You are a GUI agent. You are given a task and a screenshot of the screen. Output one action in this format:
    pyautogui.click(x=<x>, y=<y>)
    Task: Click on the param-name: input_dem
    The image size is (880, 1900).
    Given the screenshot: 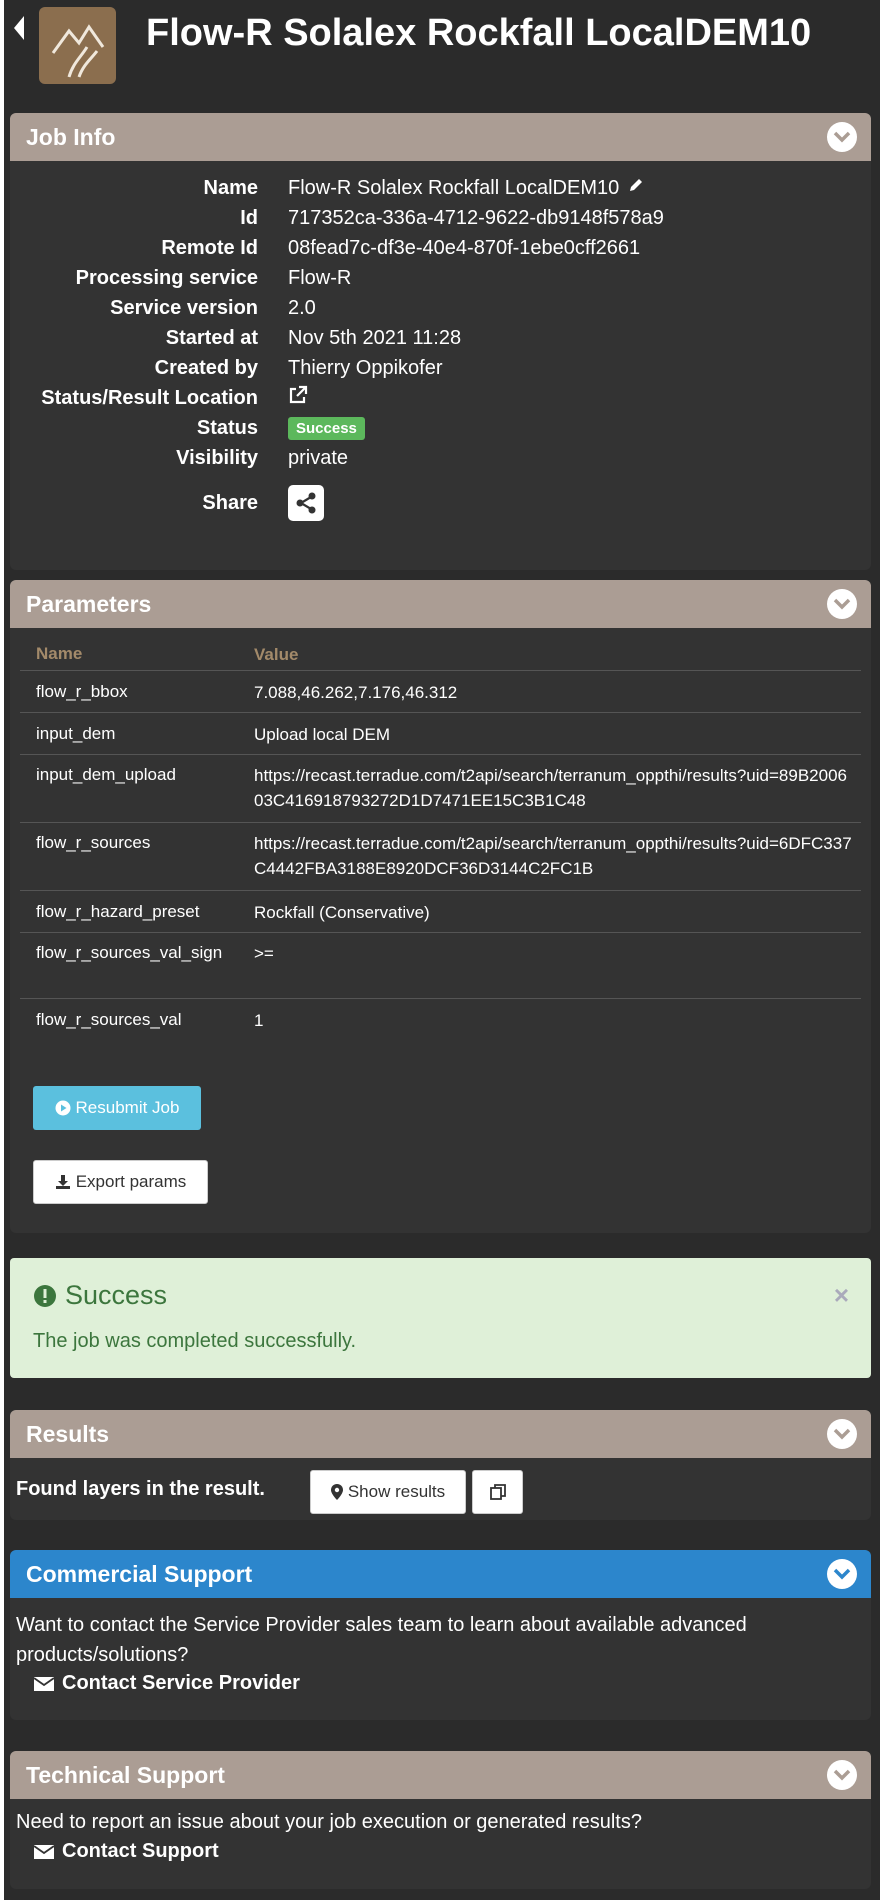 What is the action you would take?
    pyautogui.click(x=76, y=733)
    